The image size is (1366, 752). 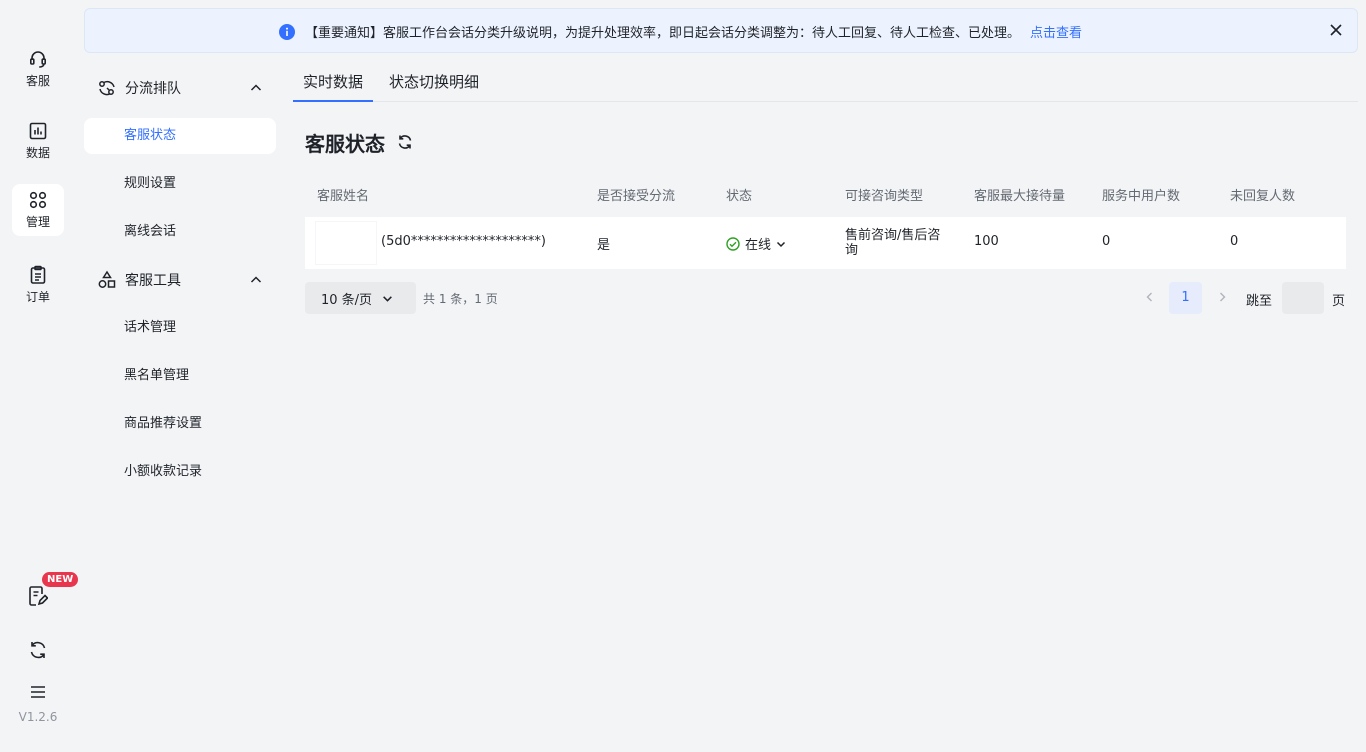 I want to click on column-header: 可接咨询类型, so click(x=884, y=196).